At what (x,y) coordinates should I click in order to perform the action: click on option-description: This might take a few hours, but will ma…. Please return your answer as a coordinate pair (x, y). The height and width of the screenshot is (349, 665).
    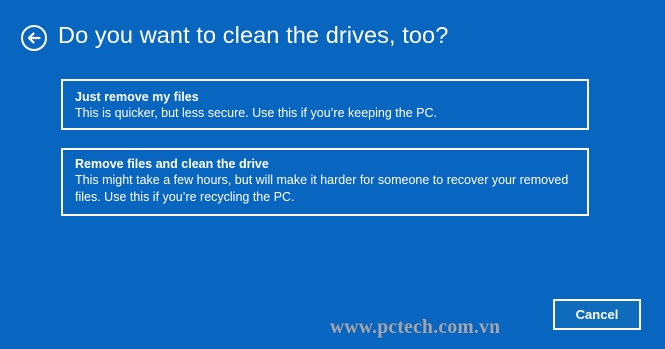
    Looking at the image, I should click on (322, 188).